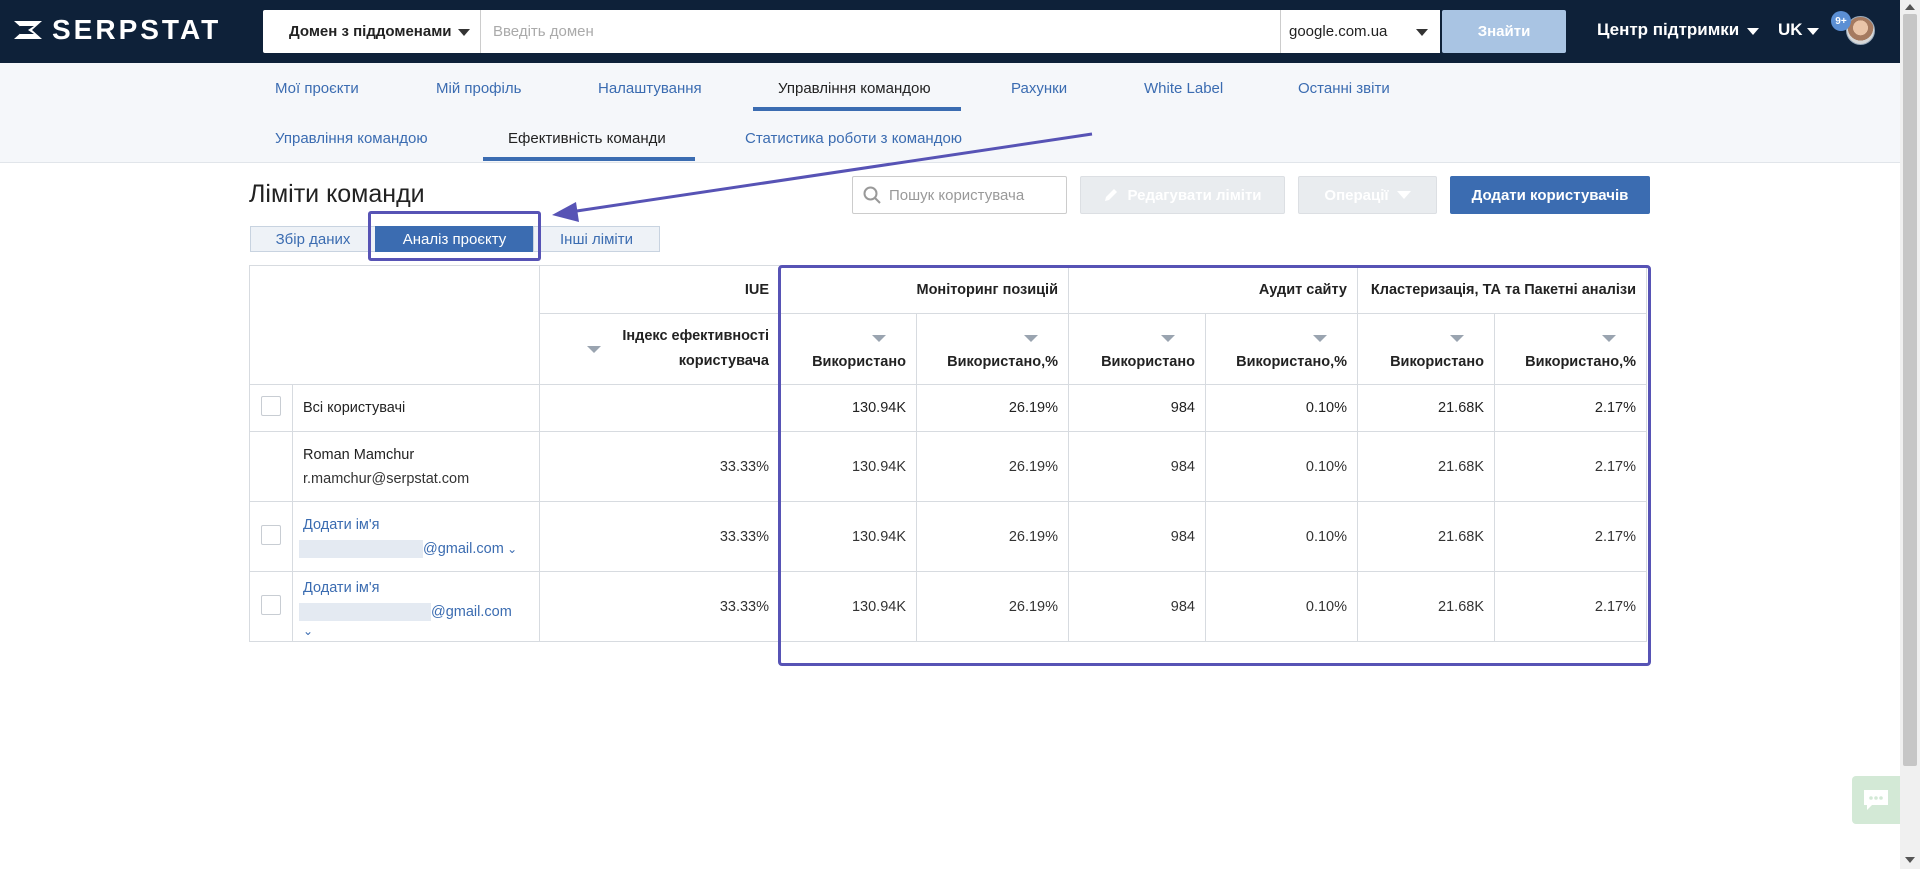 This screenshot has width=1920, height=869. I want to click on language-value: UK, so click(1790, 29).